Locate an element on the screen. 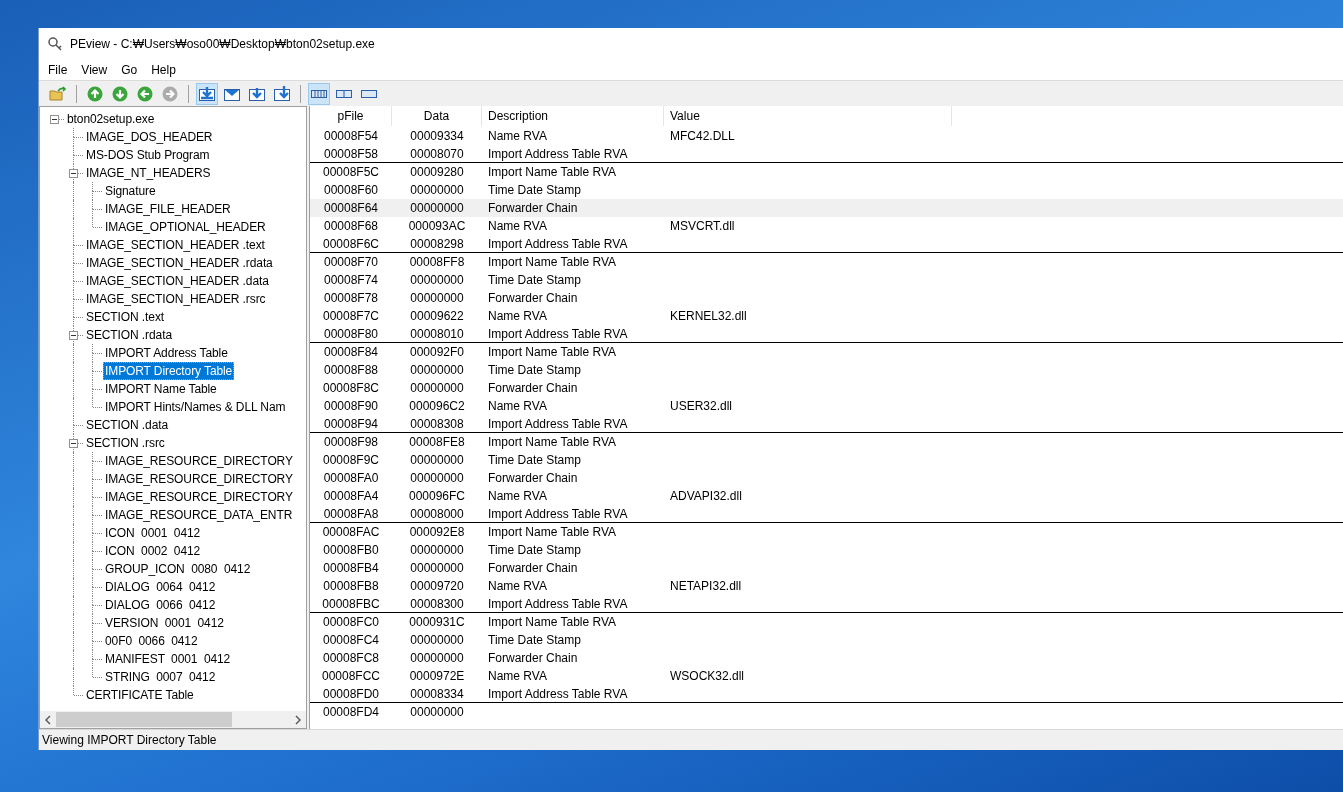 The height and width of the screenshot is (792, 1343). tree-item: CERTIFICATE Table is located at coordinates (140, 695).